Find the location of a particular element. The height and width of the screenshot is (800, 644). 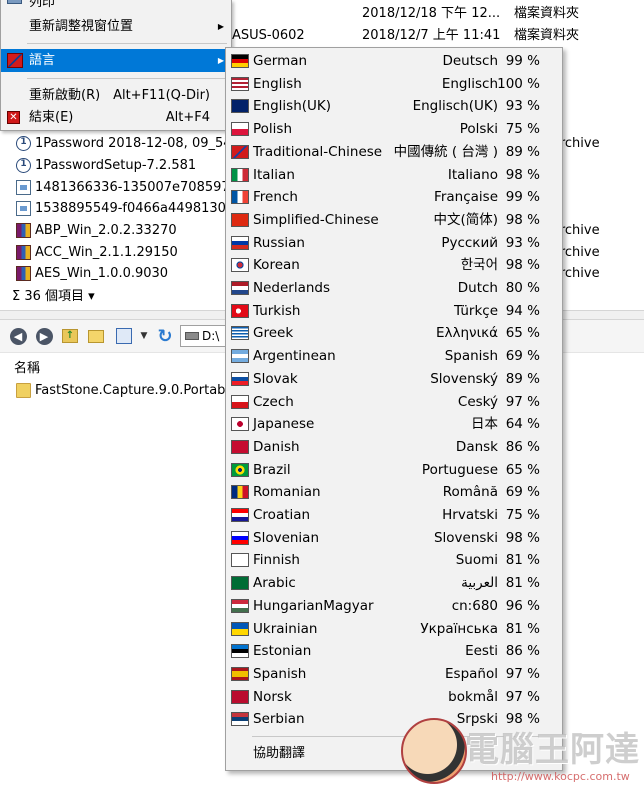

folder-icon is located at coordinates (23, 390).